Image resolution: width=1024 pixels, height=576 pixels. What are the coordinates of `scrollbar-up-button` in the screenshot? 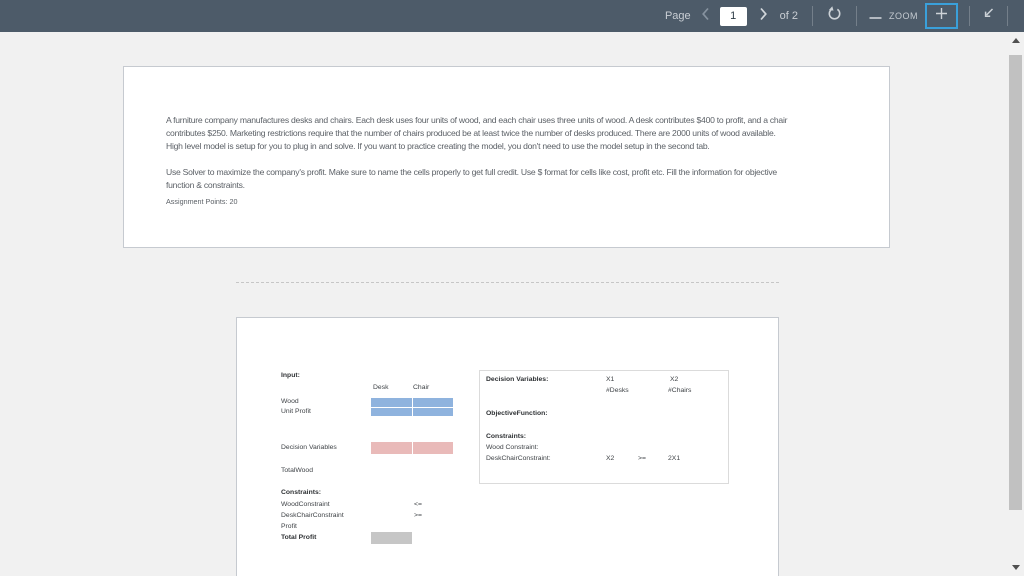 It's located at (1015, 40).